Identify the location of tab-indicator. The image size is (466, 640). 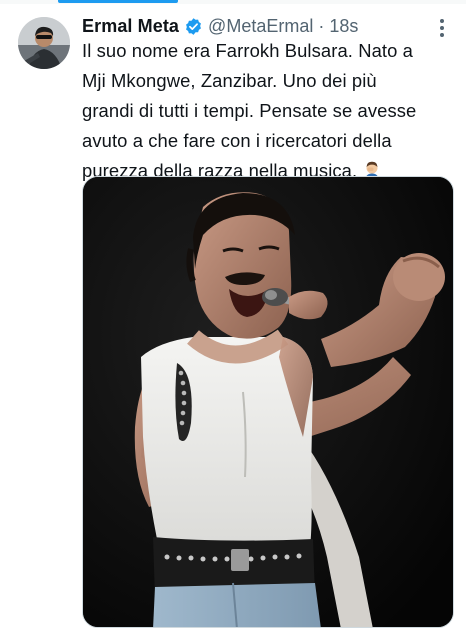
(118, 1).